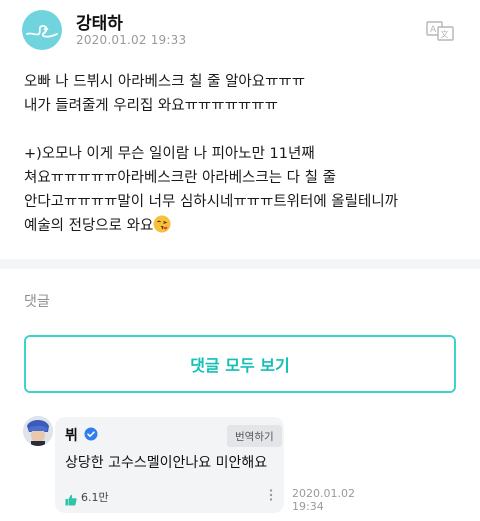  What do you see at coordinates (308, 506) in the screenshot?
I see `reply-date-time: 19:34` at bounding box center [308, 506].